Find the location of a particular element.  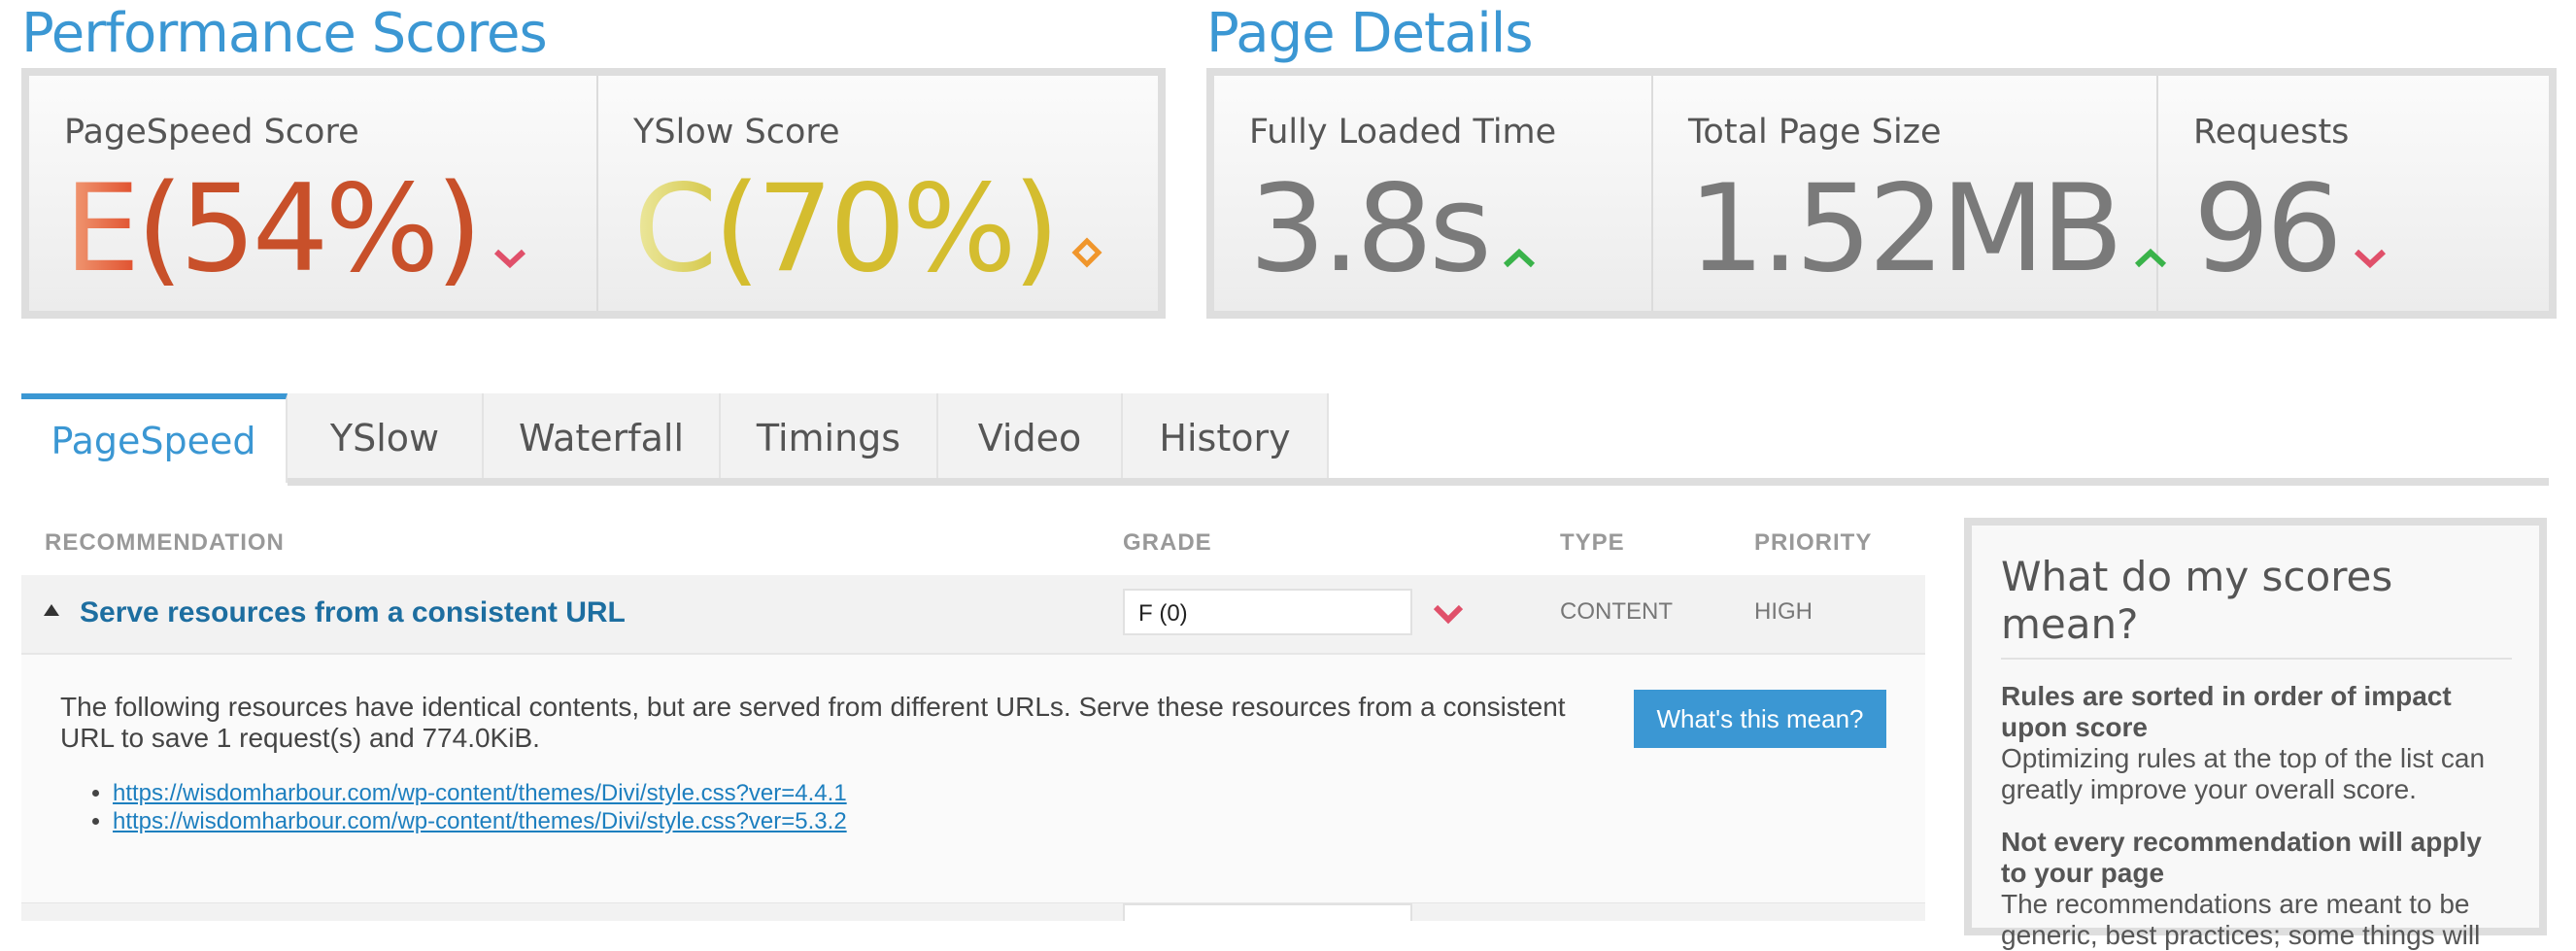

header-grade: GRADE is located at coordinates (1167, 543).